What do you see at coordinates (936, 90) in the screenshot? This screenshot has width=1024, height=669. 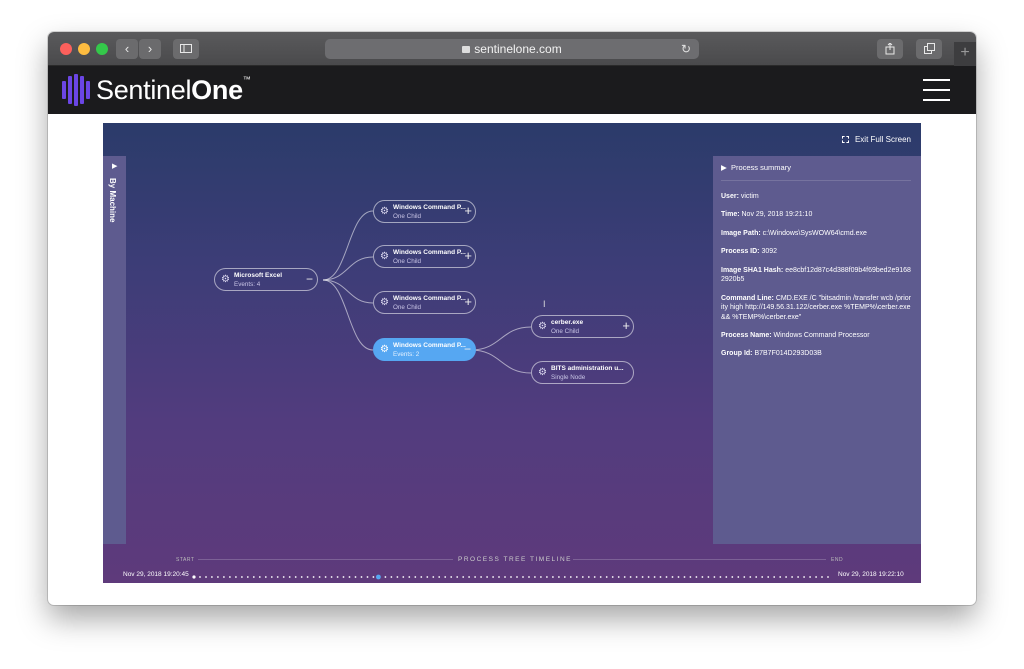 I see `hamburger-menu-icon` at bounding box center [936, 90].